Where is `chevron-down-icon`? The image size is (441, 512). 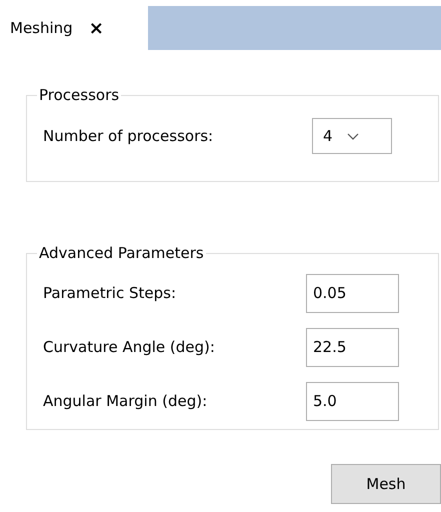
chevron-down-icon is located at coordinates (352, 136).